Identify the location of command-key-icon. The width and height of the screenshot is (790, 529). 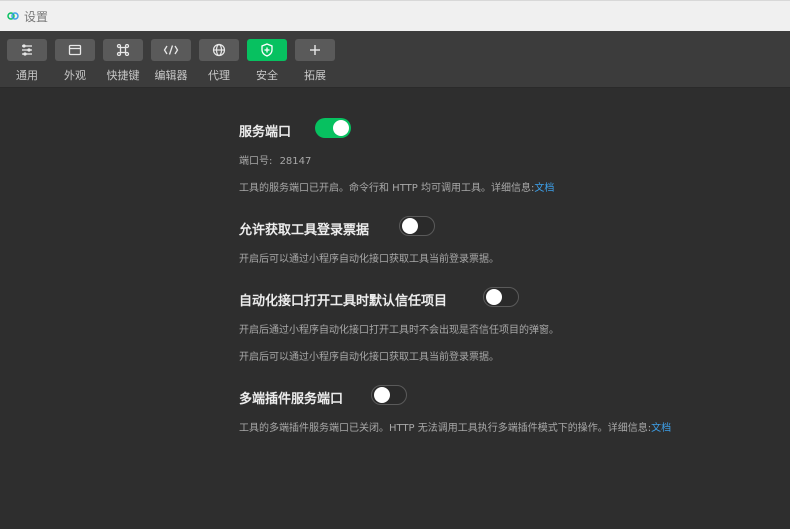
(123, 50).